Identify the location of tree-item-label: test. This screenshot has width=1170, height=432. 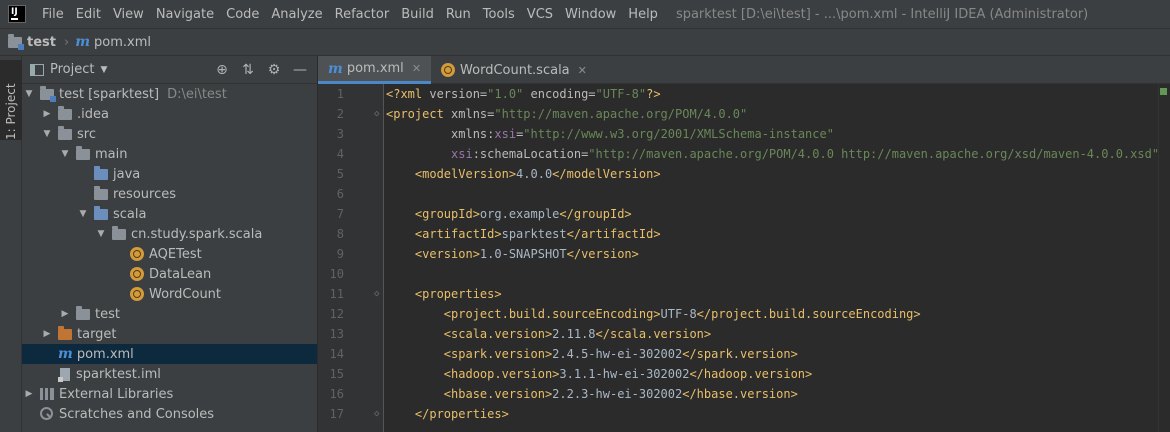
(107, 314).